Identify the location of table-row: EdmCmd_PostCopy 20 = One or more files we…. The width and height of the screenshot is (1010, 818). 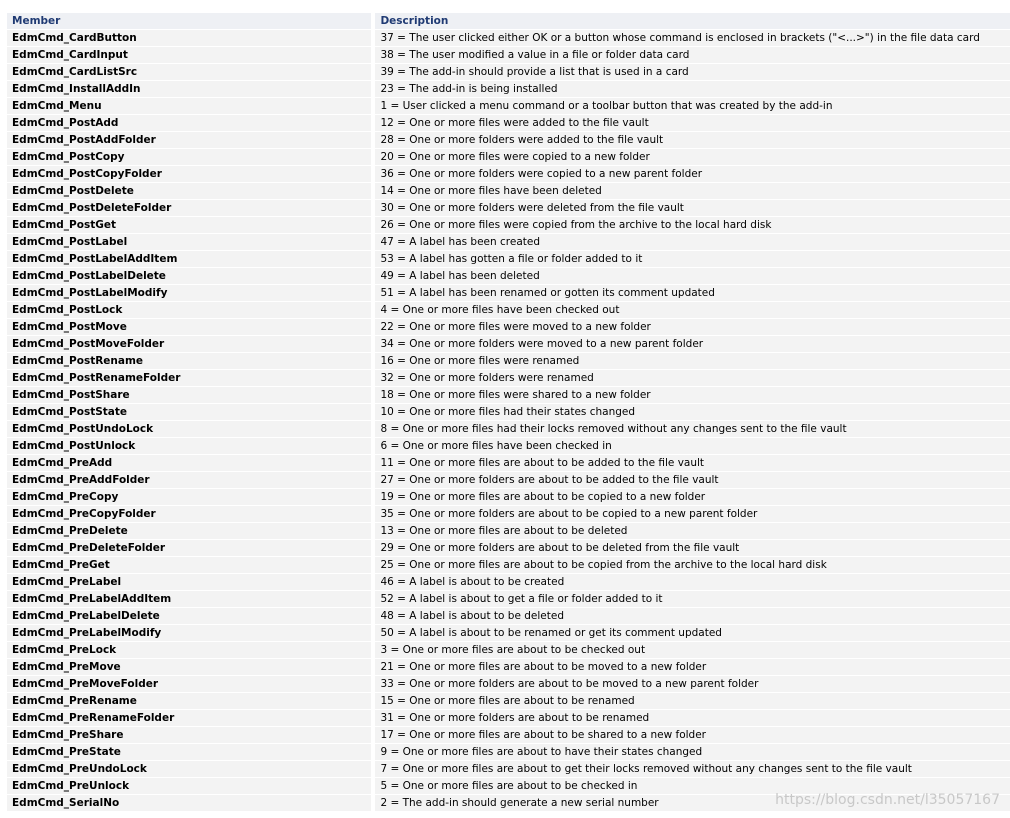
(508, 157).